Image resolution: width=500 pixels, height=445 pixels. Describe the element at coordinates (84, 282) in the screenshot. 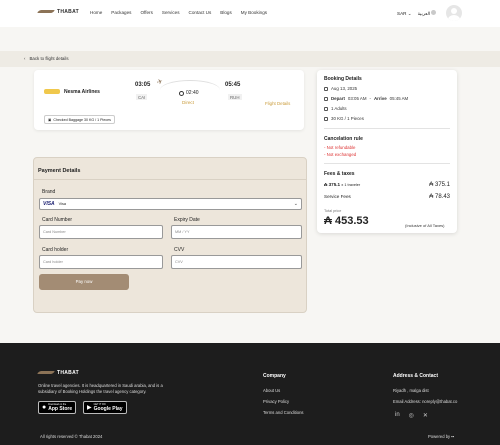

I see `pay-now-button: Pay now` at that location.